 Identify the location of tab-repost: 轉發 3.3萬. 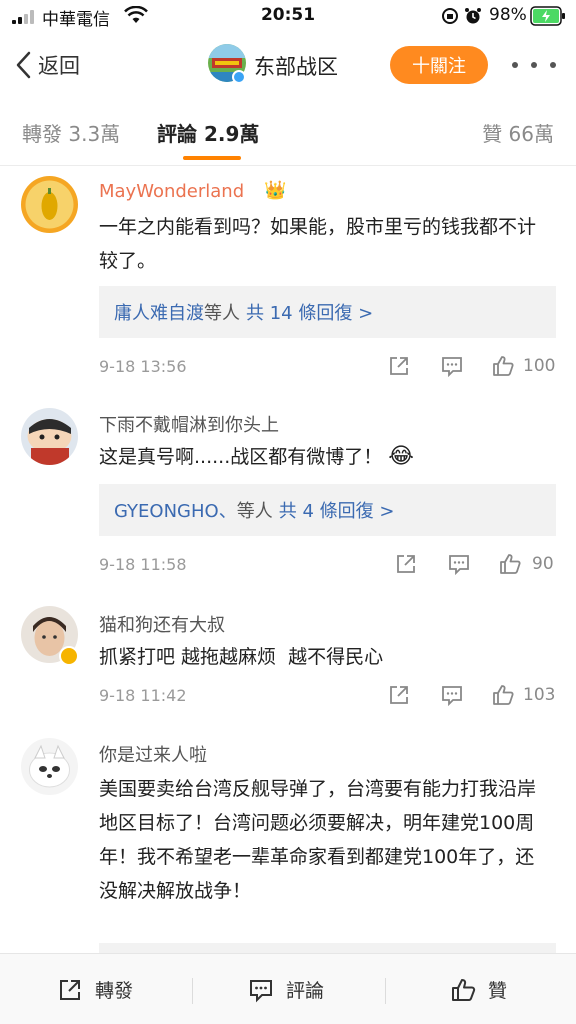
(71, 132).